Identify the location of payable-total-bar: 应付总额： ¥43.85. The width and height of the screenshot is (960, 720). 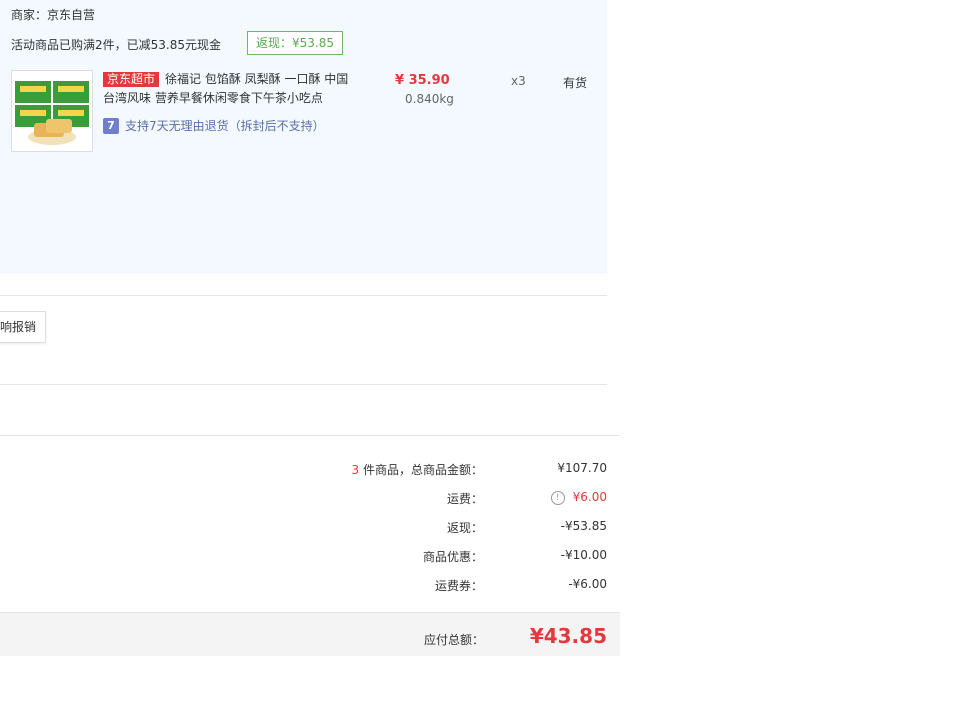
(310, 634).